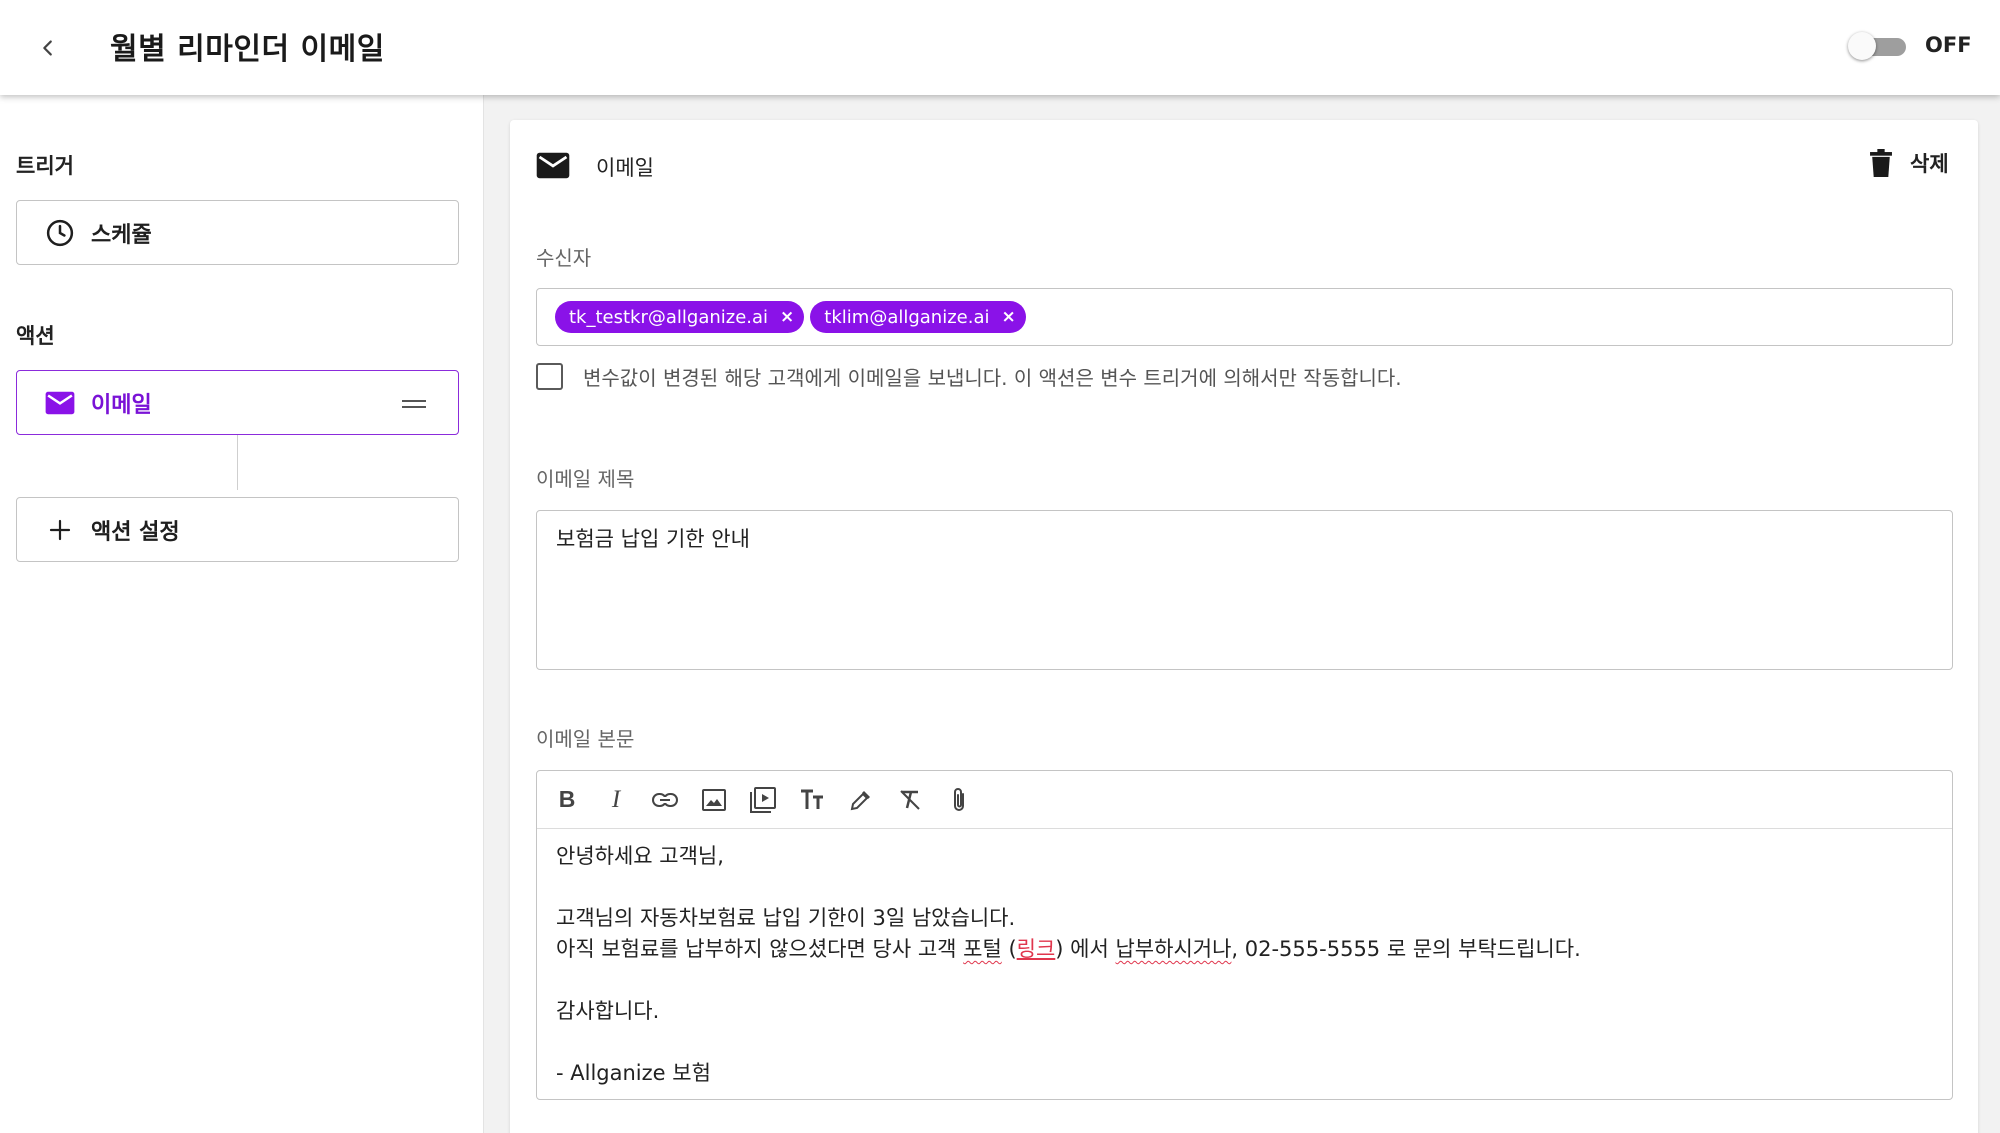  What do you see at coordinates (786, 918) in the screenshot?
I see `body-line: 고객님의 자동차보험료 납입 기한이 3일 남았습니다.` at bounding box center [786, 918].